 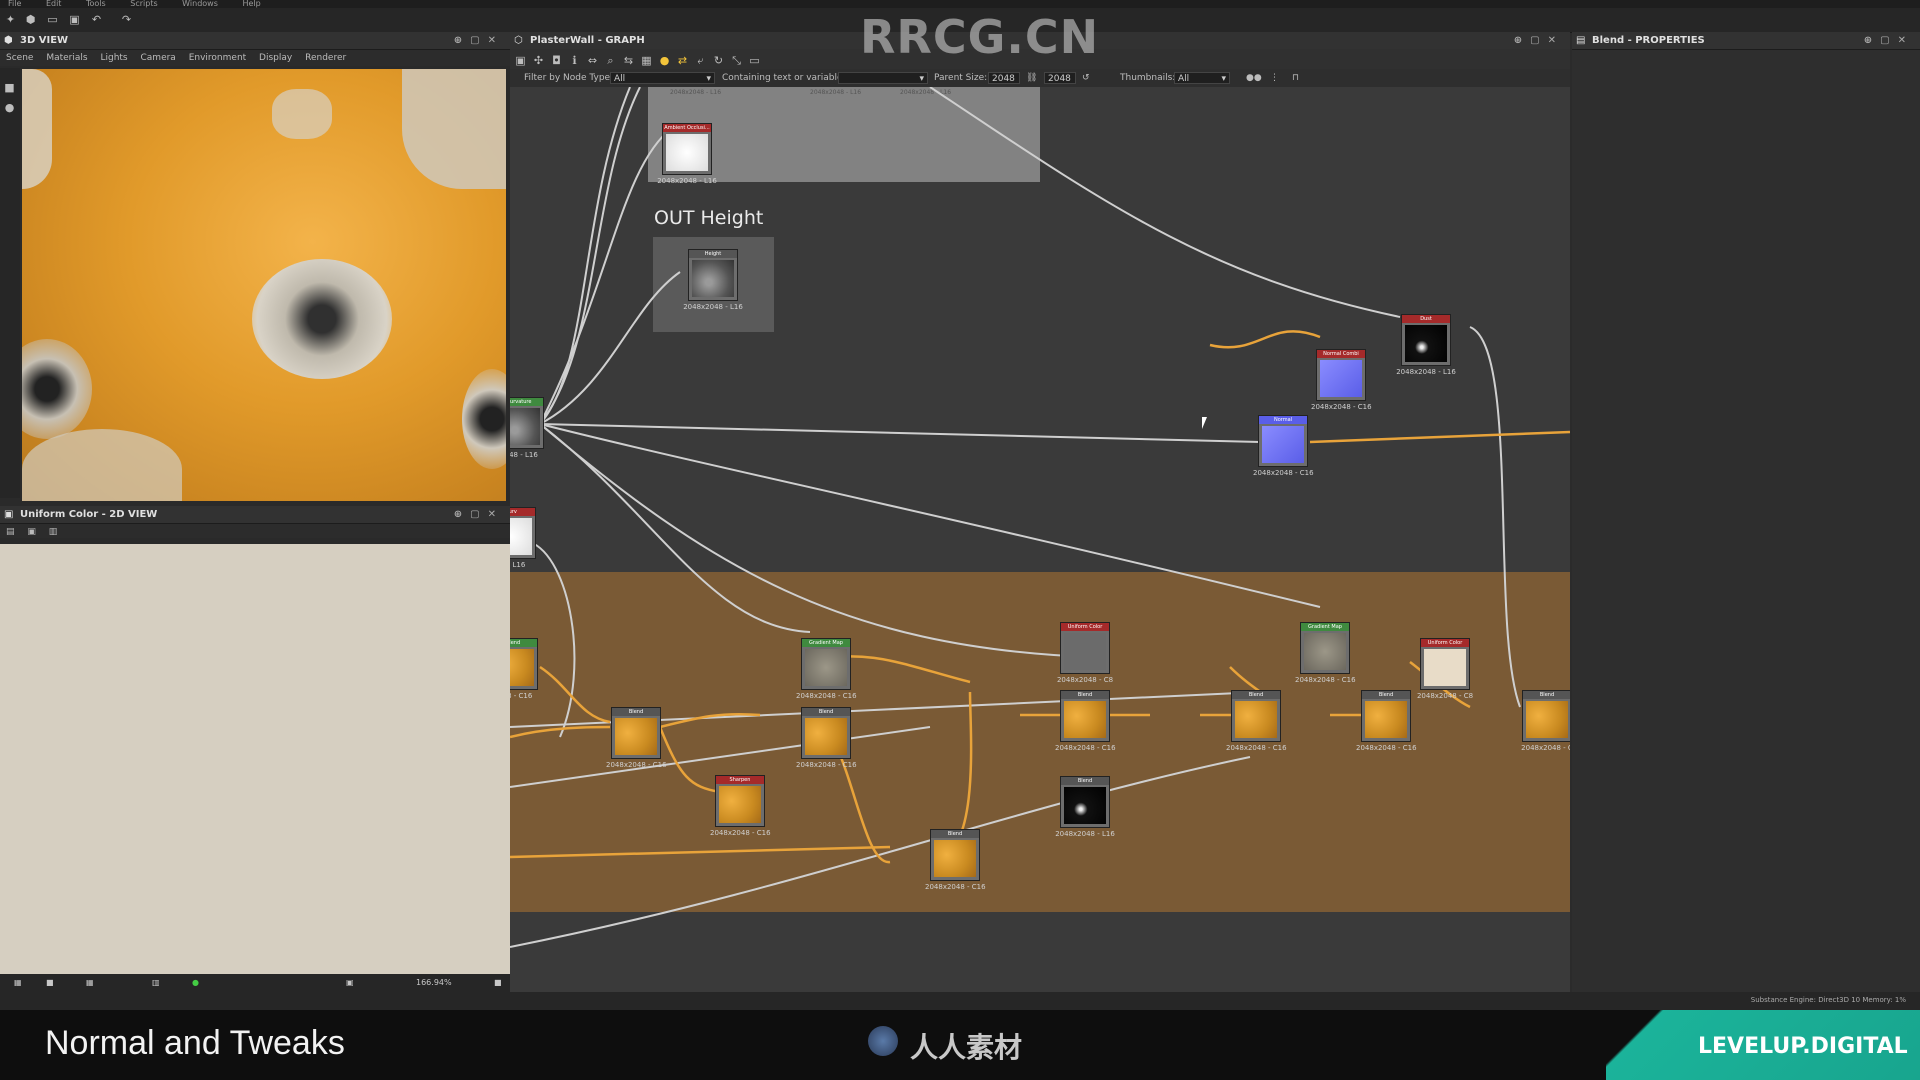 What do you see at coordinates (74, 20) in the screenshot?
I see `save-icon: ▣` at bounding box center [74, 20].